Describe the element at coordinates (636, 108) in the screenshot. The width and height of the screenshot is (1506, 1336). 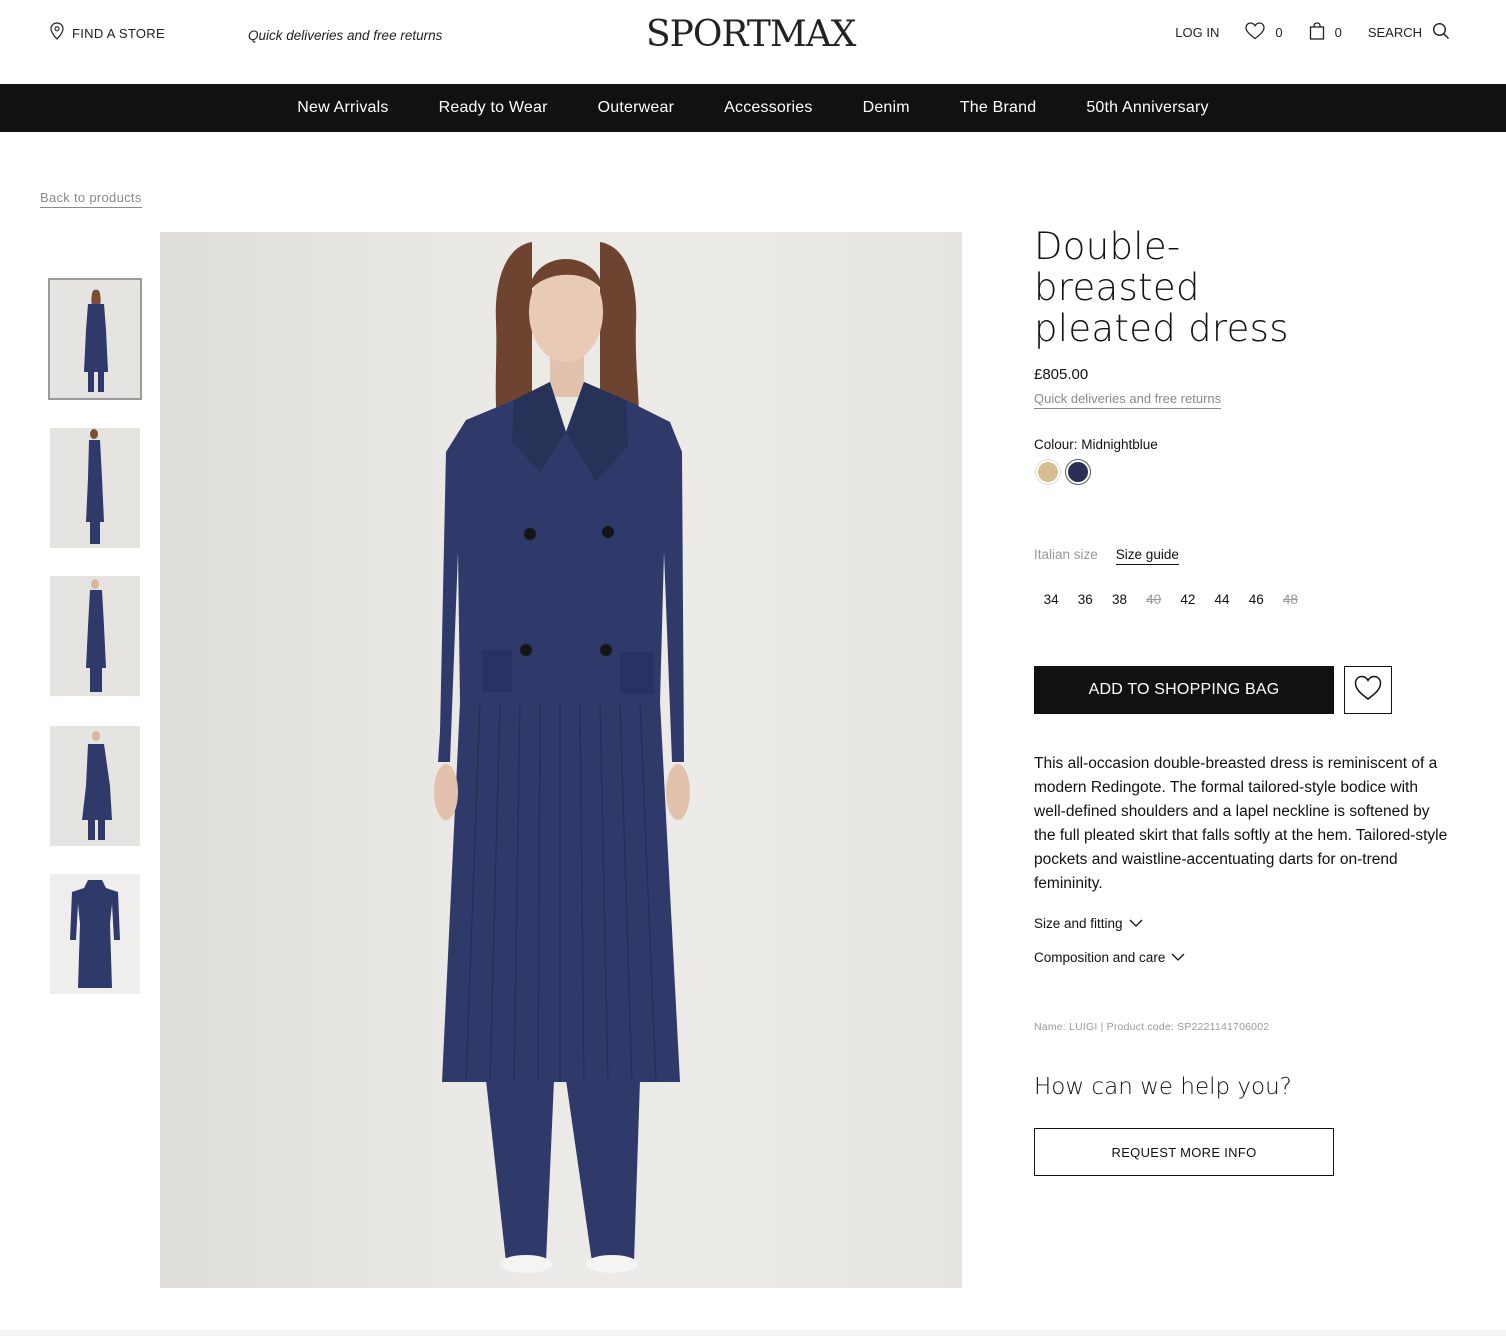
I see `nav-item-outerwear: Outerwear` at that location.